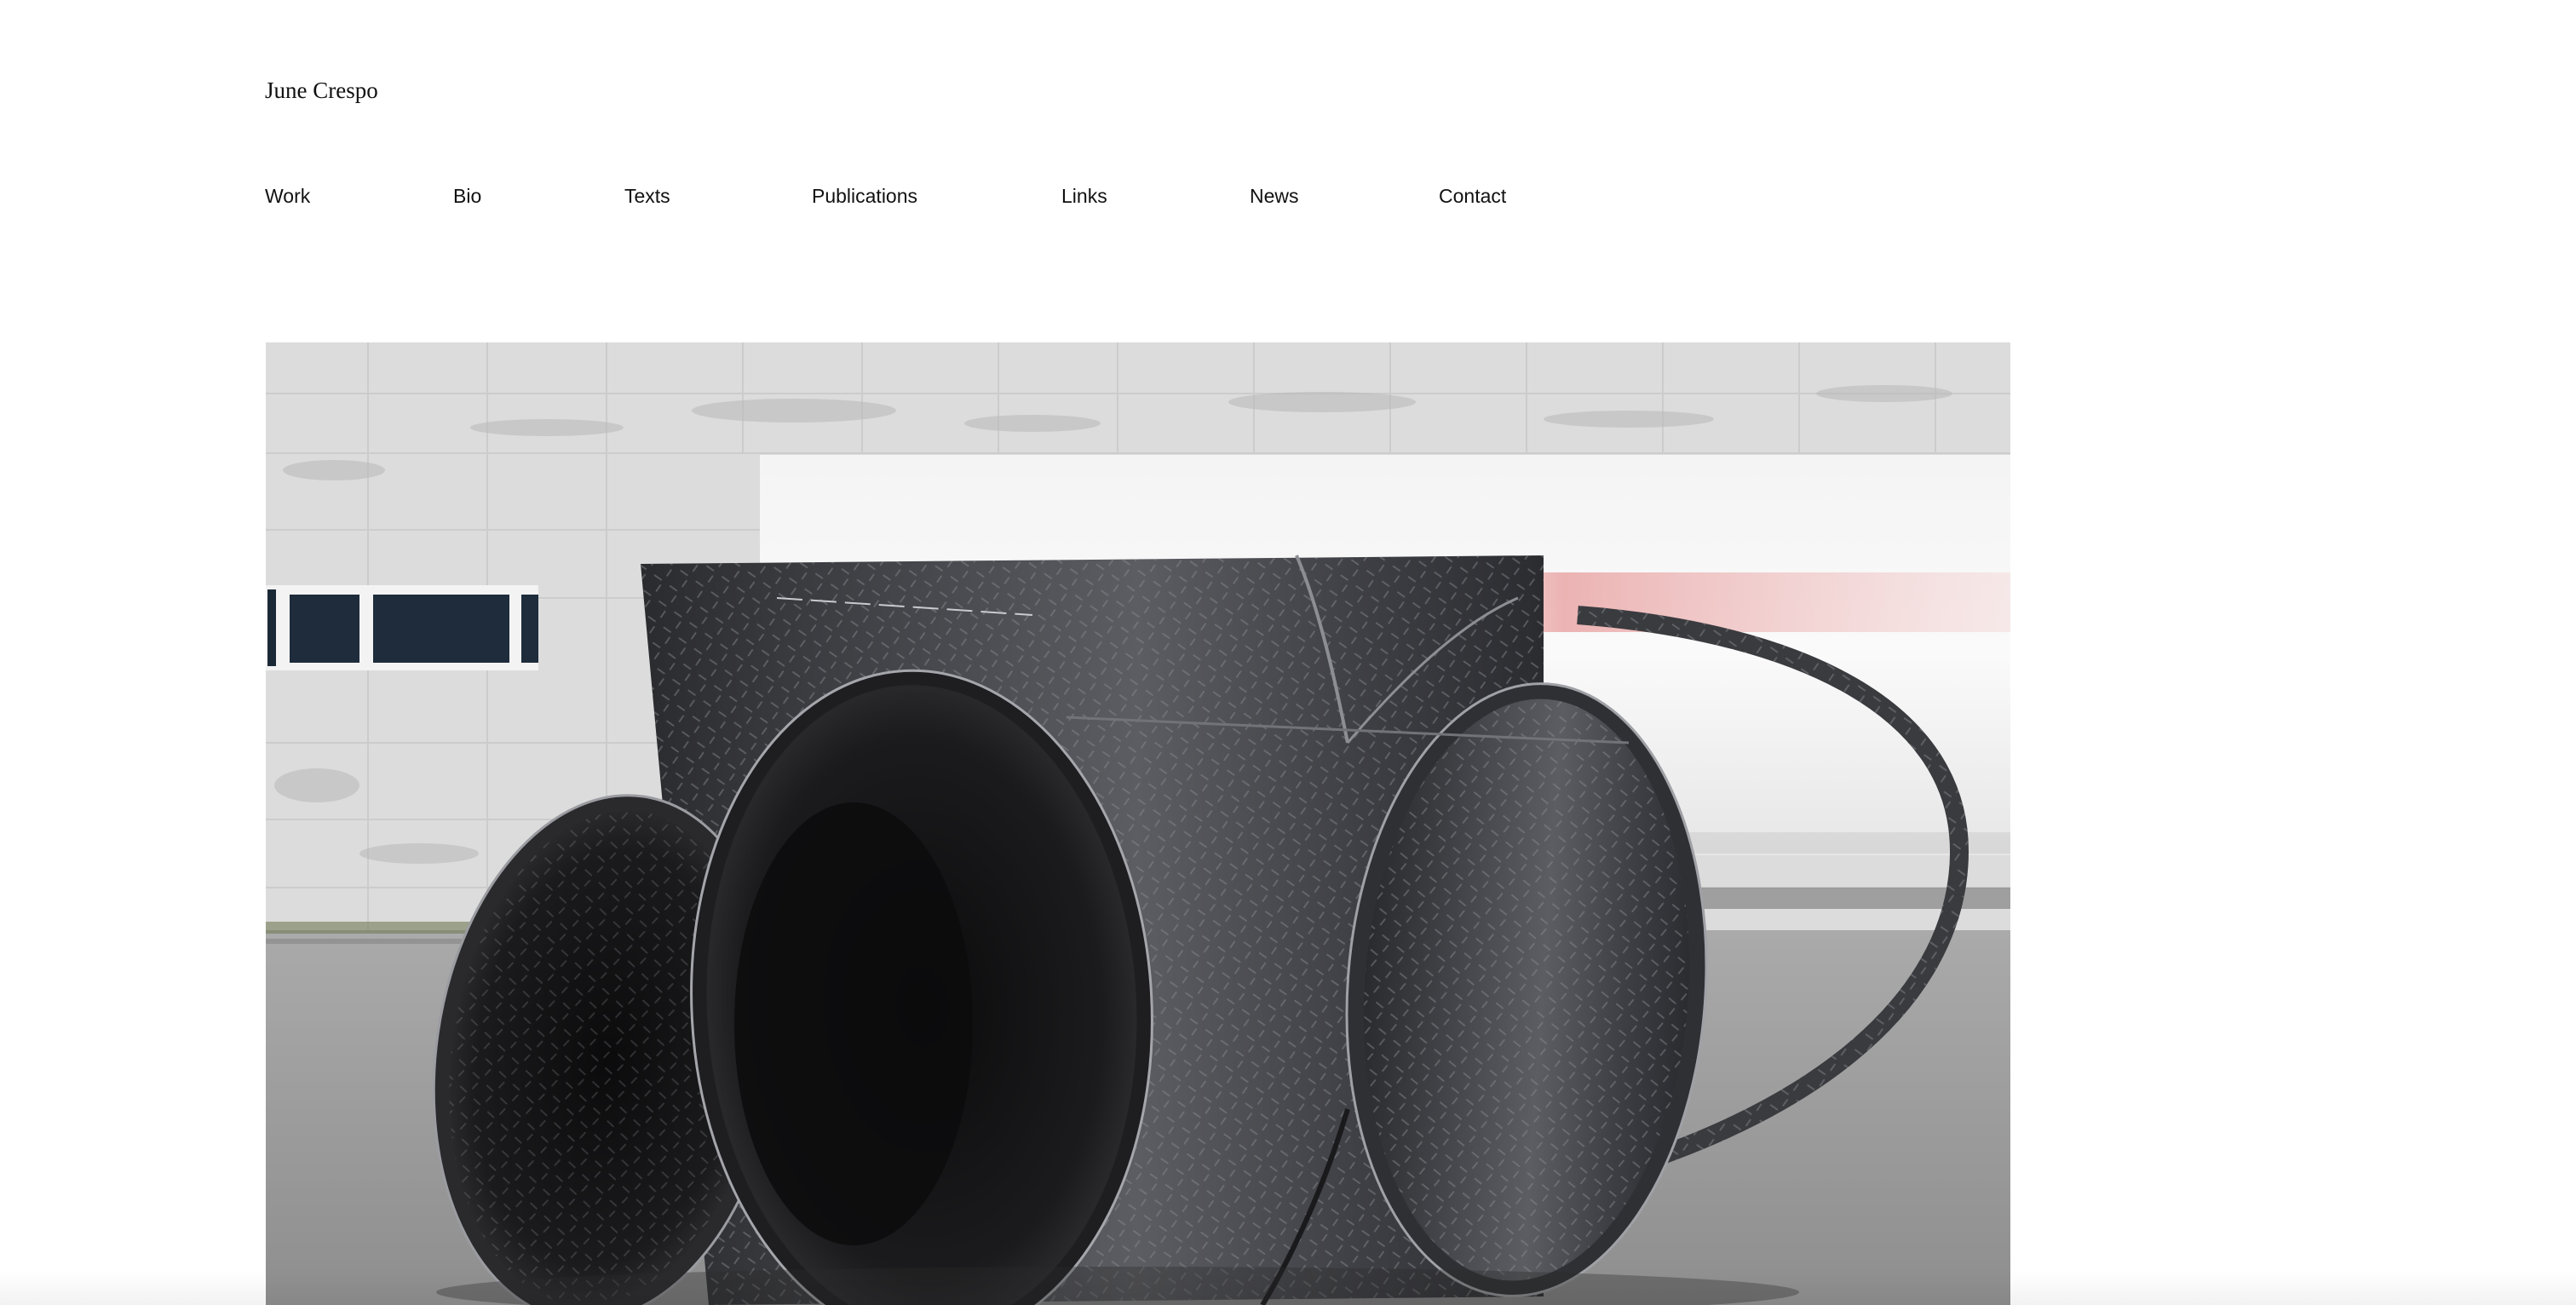 The height and width of the screenshot is (1305, 2576). What do you see at coordinates (1472, 196) in the screenshot?
I see `nav-item-contact: Contact` at bounding box center [1472, 196].